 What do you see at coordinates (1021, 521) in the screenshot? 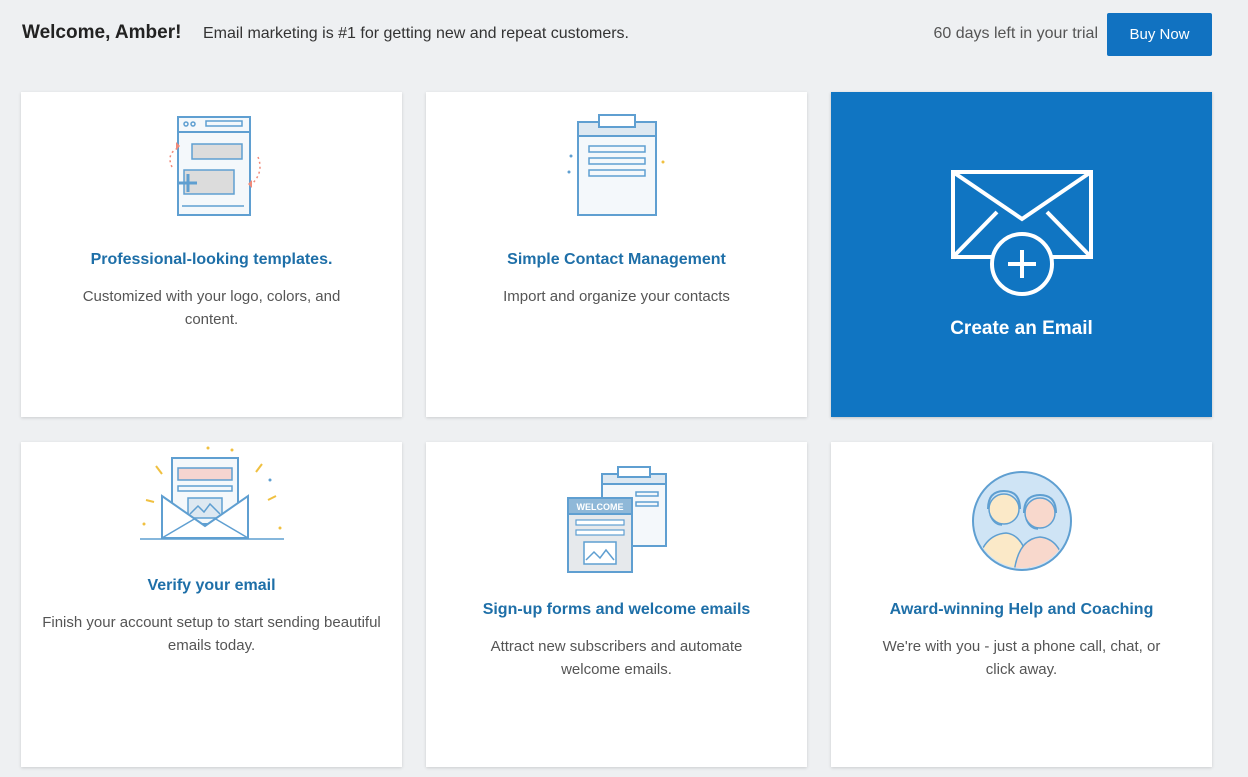
I see `support-agents-icon` at bounding box center [1021, 521].